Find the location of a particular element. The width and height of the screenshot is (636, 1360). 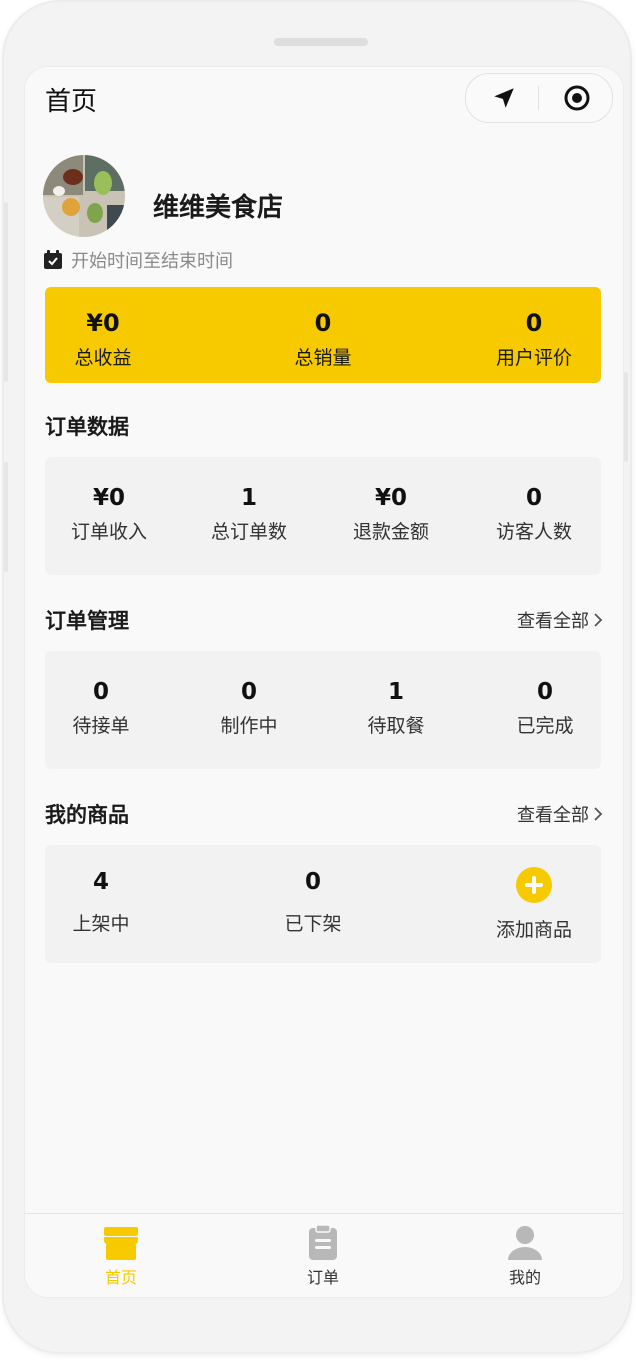

tab-profile: 我的 is located at coordinates (525, 1256).